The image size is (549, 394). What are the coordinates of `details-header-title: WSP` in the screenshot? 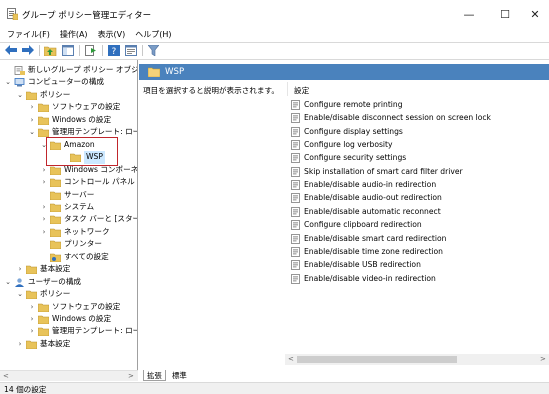 It's located at (175, 72).